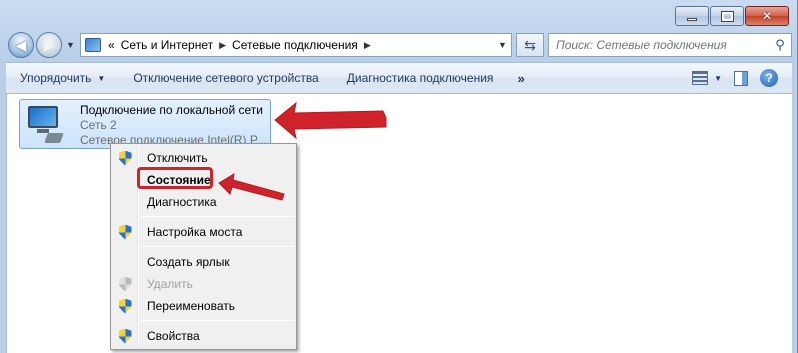 Image resolution: width=798 pixels, height=353 pixels. Describe the element at coordinates (692, 16) in the screenshot. I see `minimize-button` at that location.